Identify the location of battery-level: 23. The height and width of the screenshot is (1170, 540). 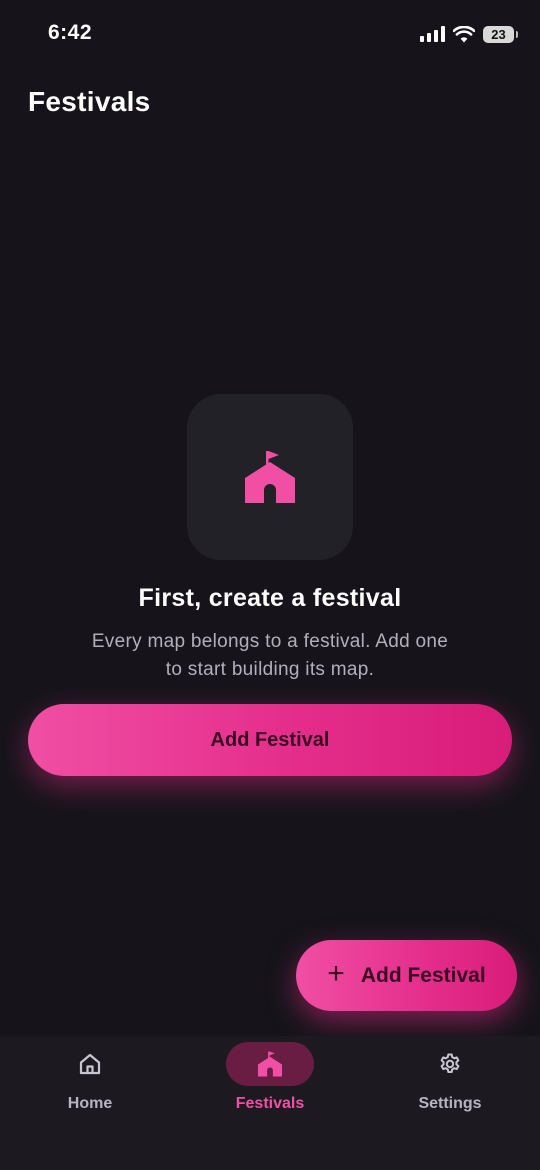
(498, 34).